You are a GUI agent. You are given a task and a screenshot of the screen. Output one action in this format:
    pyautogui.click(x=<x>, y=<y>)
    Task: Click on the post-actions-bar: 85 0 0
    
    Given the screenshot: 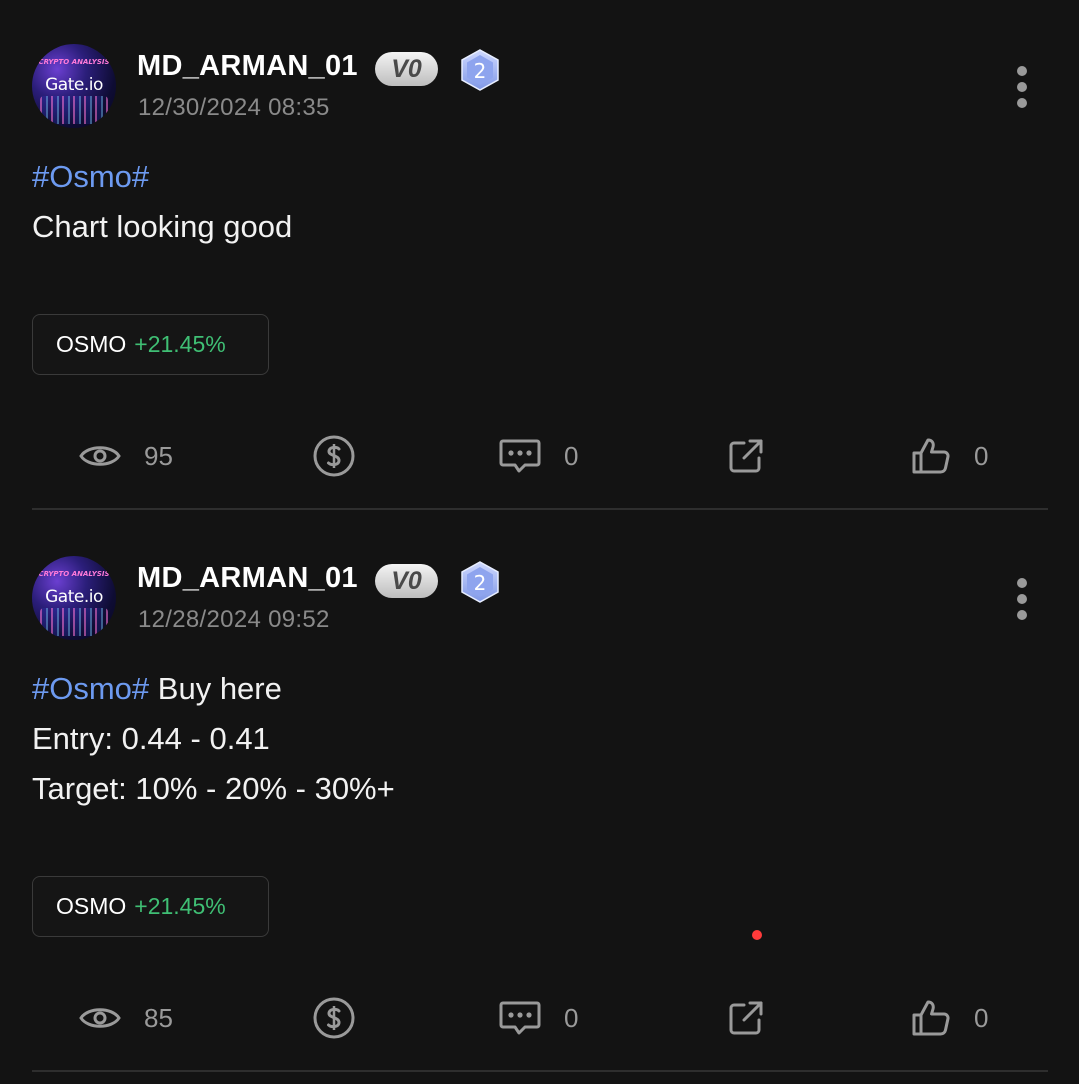 What is the action you would take?
    pyautogui.click(x=539, y=1018)
    